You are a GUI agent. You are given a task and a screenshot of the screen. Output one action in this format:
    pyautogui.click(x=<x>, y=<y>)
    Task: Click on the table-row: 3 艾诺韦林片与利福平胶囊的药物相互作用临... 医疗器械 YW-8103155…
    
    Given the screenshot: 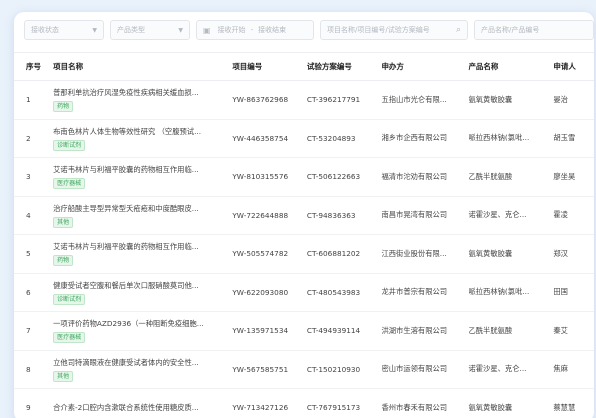 What is the action you would take?
    pyautogui.click(x=304, y=177)
    